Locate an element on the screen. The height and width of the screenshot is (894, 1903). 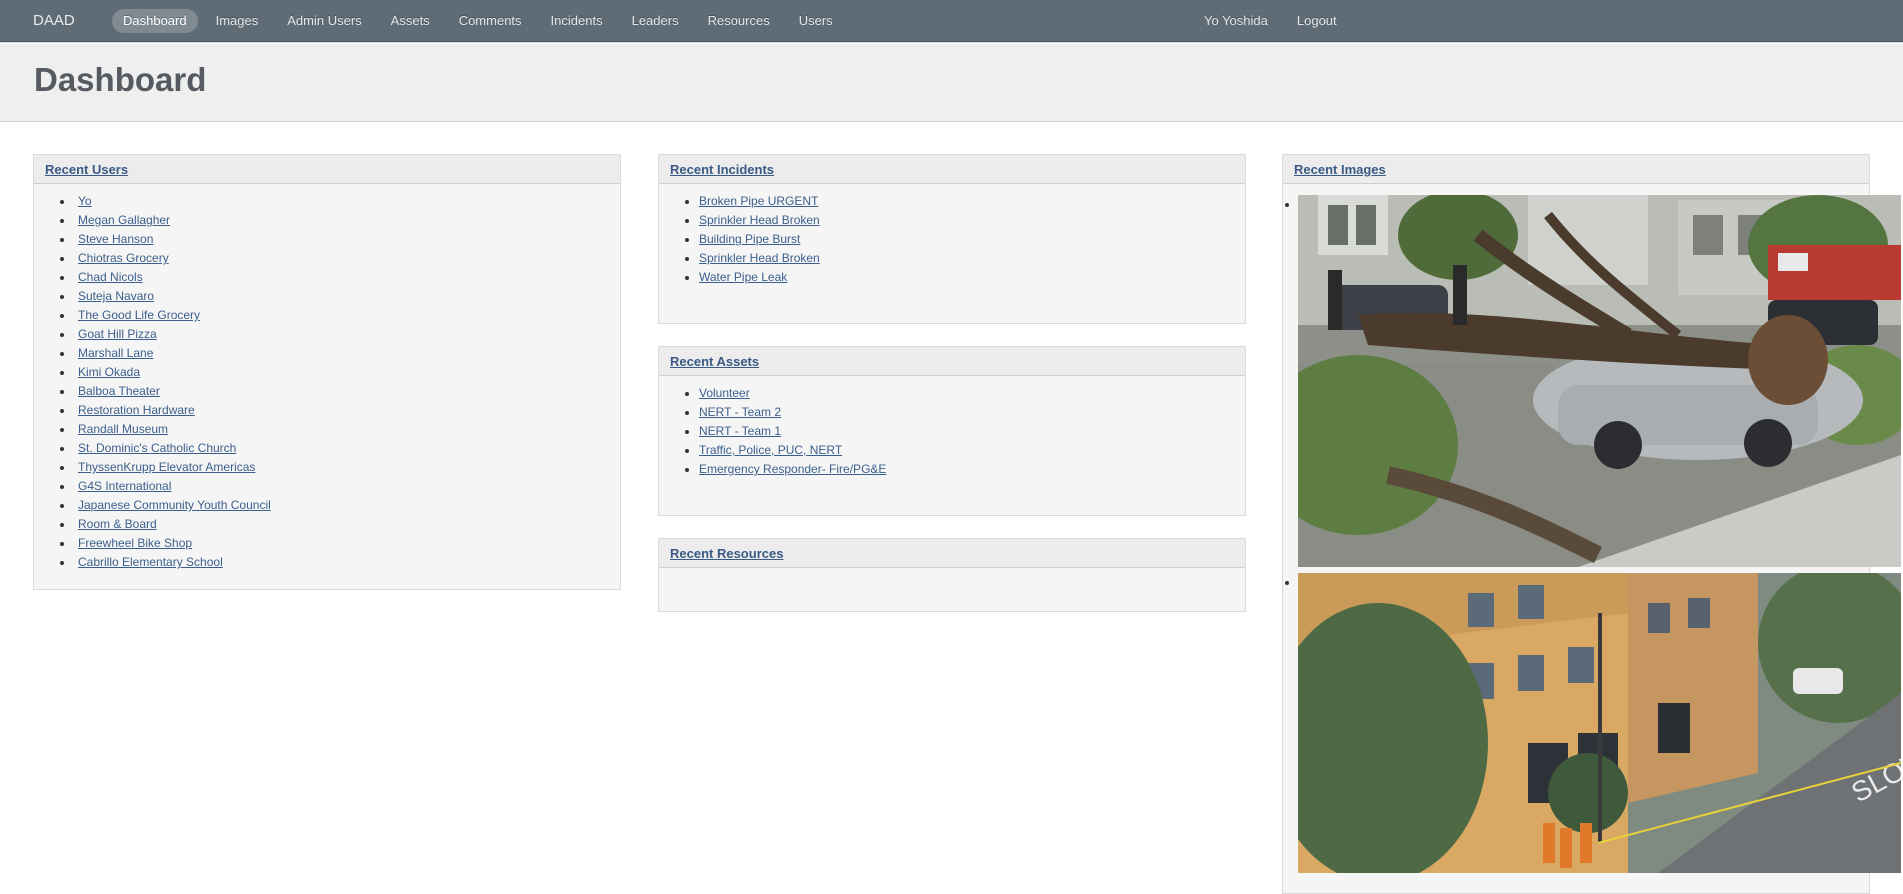
page-header: Dashboard is located at coordinates (951, 82).